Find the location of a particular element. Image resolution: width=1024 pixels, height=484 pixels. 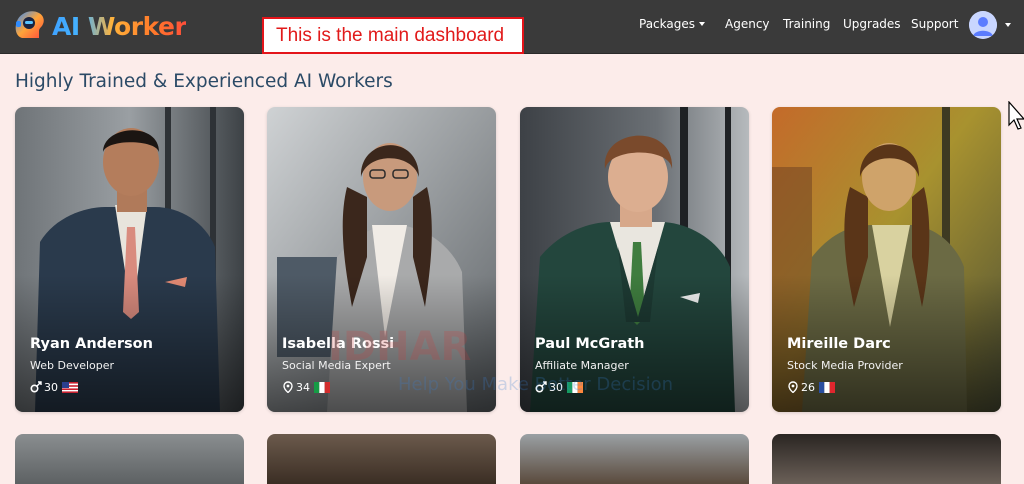

us-flag-icon is located at coordinates (70, 387).